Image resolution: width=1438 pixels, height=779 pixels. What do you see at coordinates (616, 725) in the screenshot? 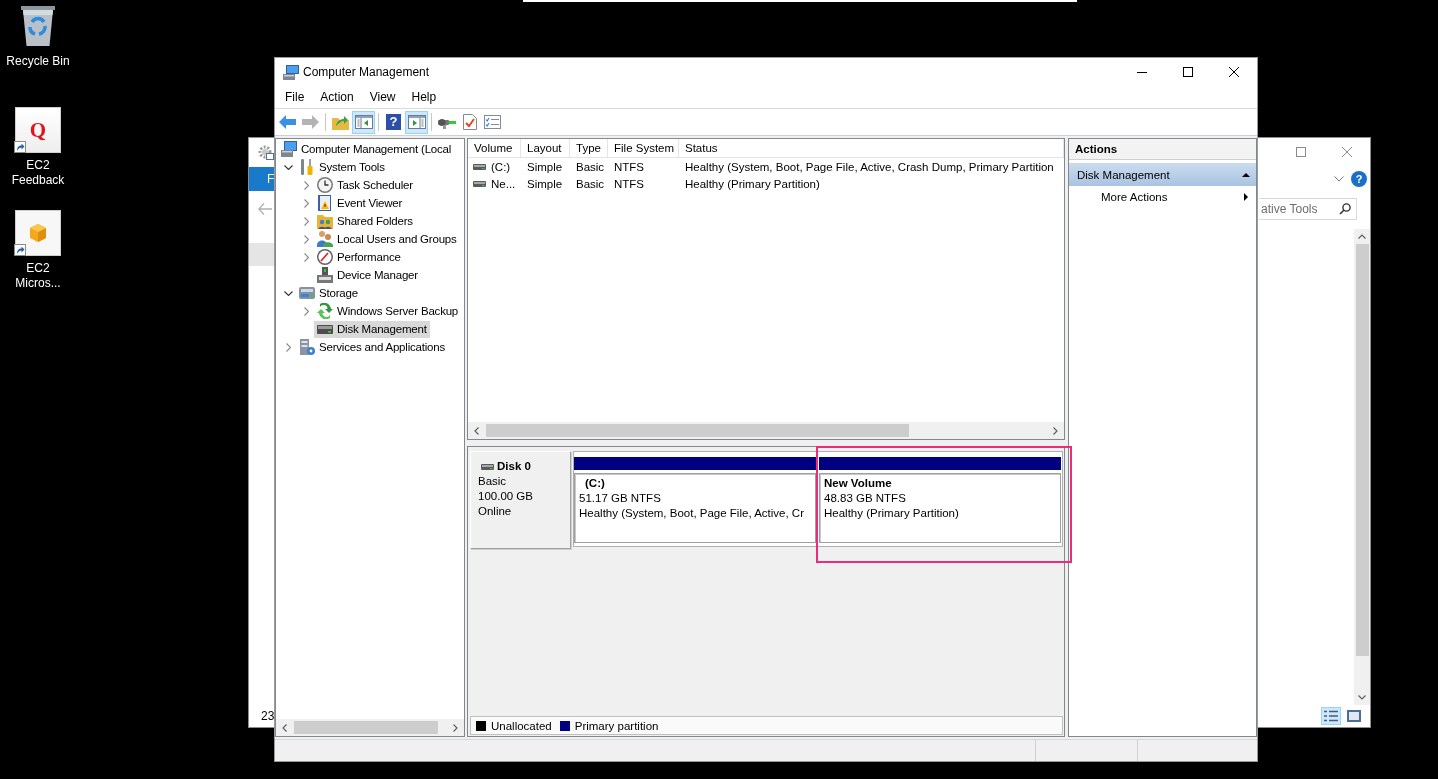
I see `legend-label: Primary partition` at bounding box center [616, 725].